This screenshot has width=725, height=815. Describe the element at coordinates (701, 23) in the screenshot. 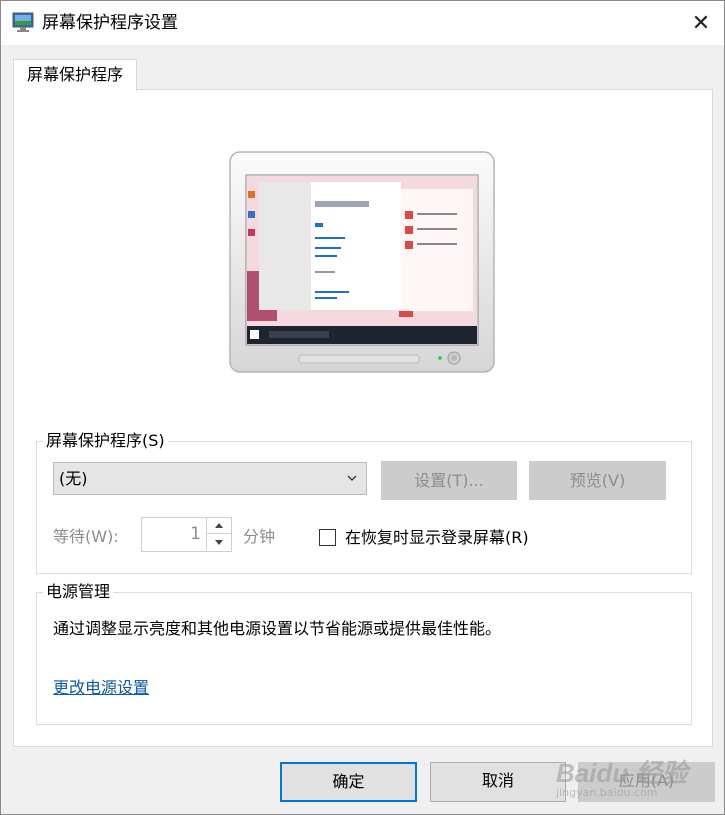

I see `close-icon: ✕` at that location.